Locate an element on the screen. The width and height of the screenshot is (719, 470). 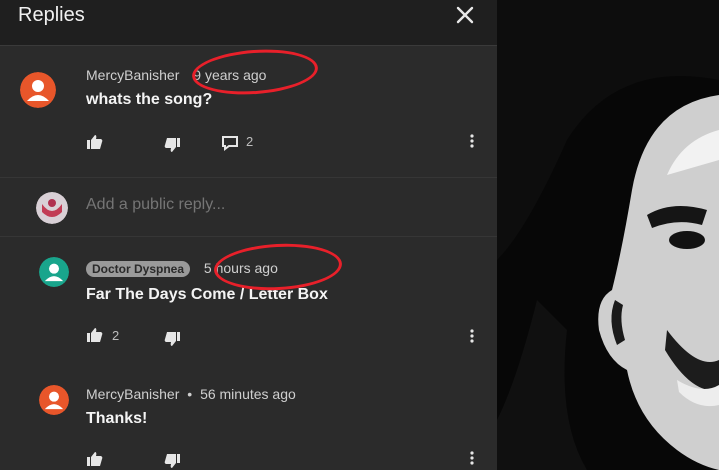
comment-meta: MercyBanisher • 56 minutes ago is located at coordinates (191, 394).